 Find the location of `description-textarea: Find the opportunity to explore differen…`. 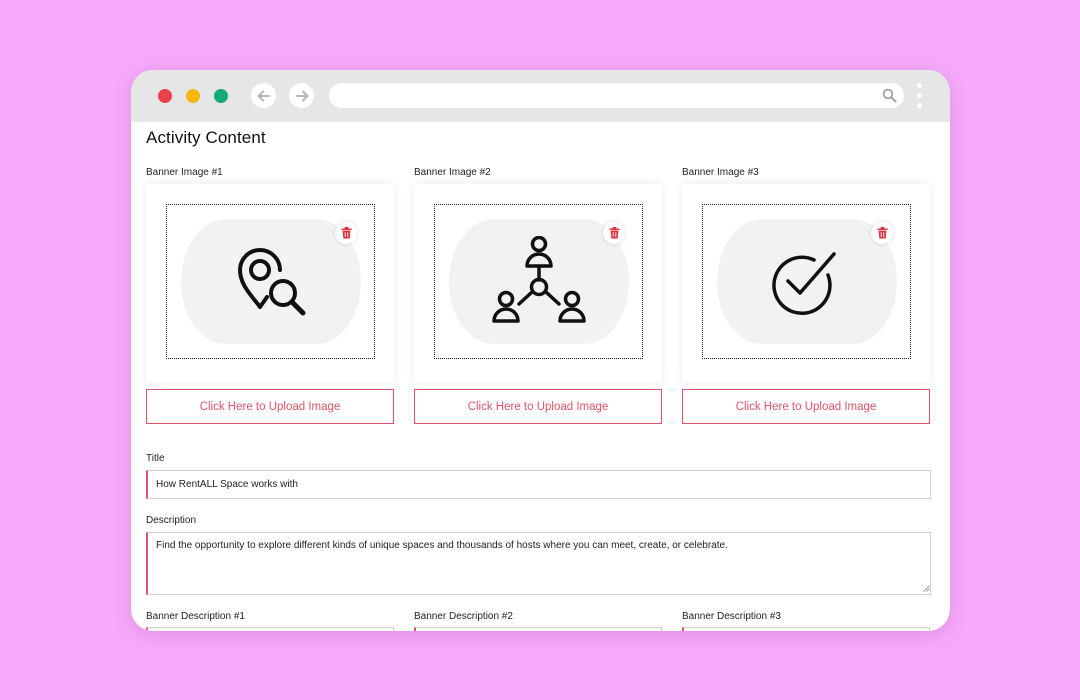

description-textarea: Find the opportunity to explore differen… is located at coordinates (538, 563).